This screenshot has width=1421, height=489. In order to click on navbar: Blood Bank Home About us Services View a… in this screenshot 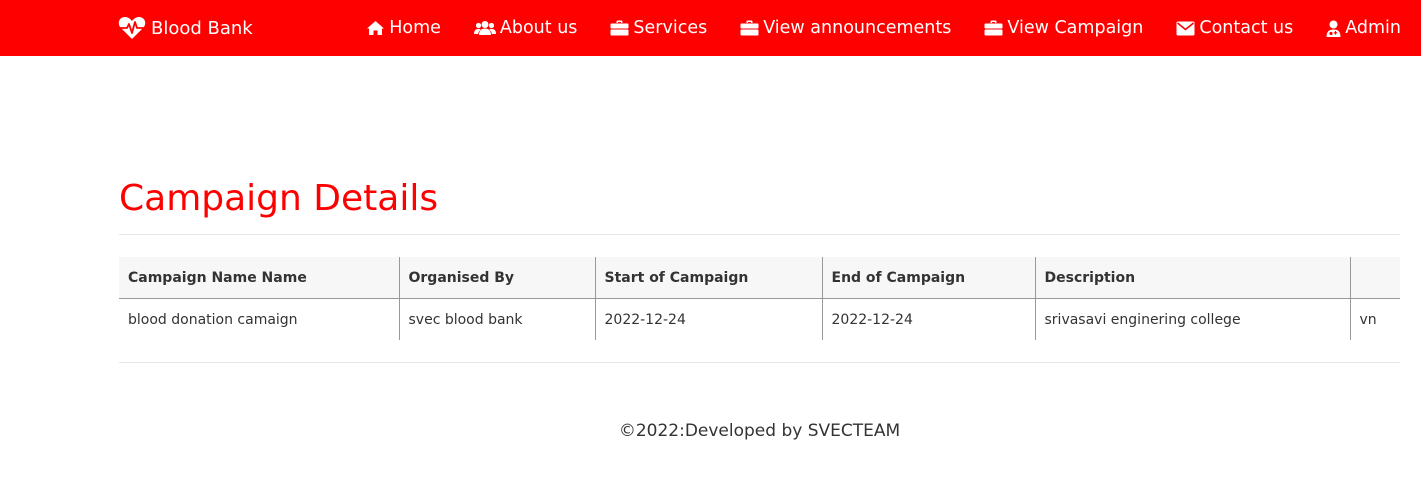, I will do `click(710, 28)`.